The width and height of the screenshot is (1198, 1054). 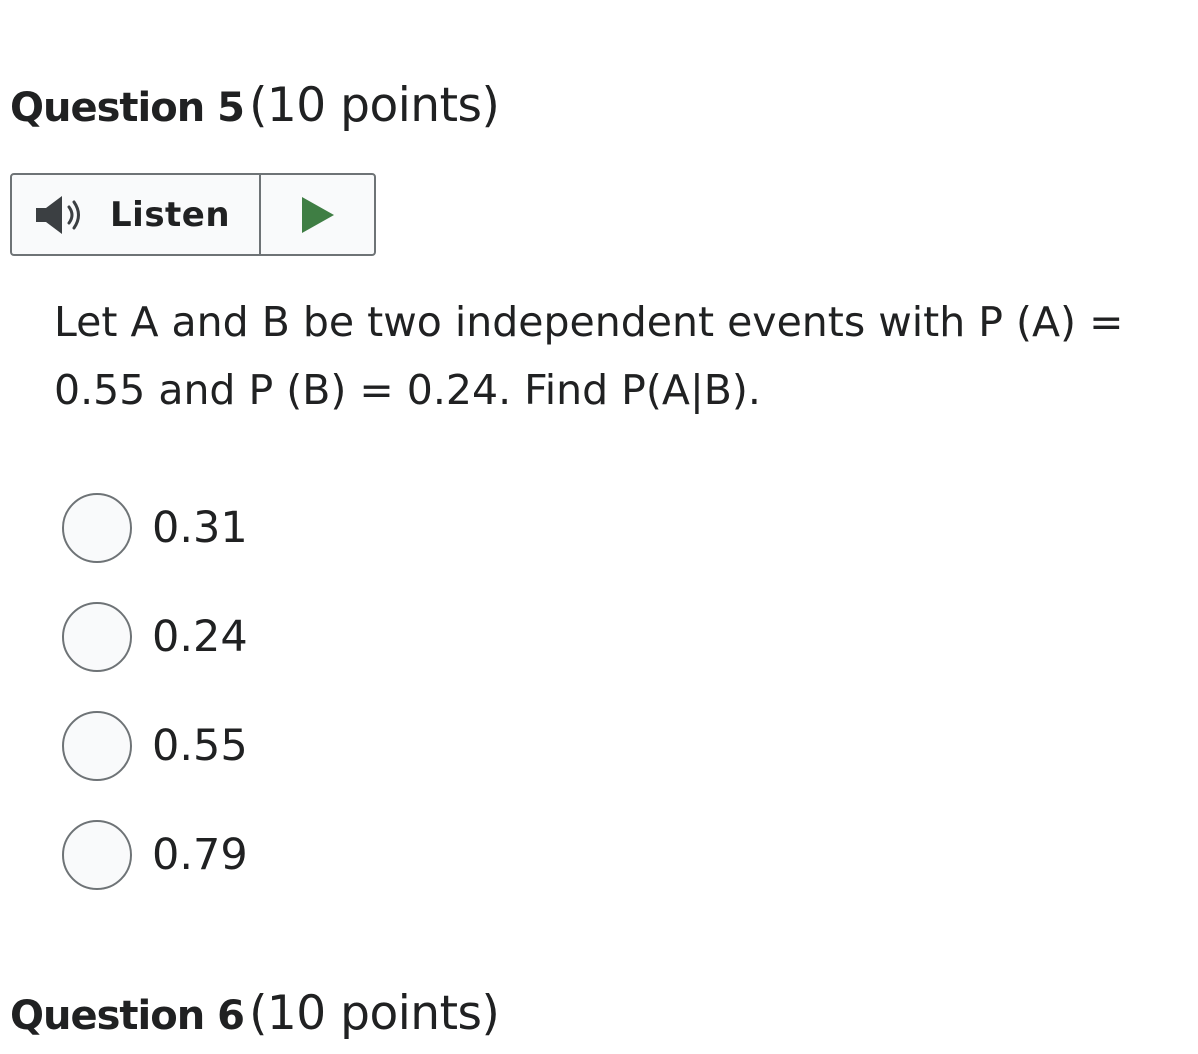 I want to click on answer-option: 0.55, so click(x=155, y=746).